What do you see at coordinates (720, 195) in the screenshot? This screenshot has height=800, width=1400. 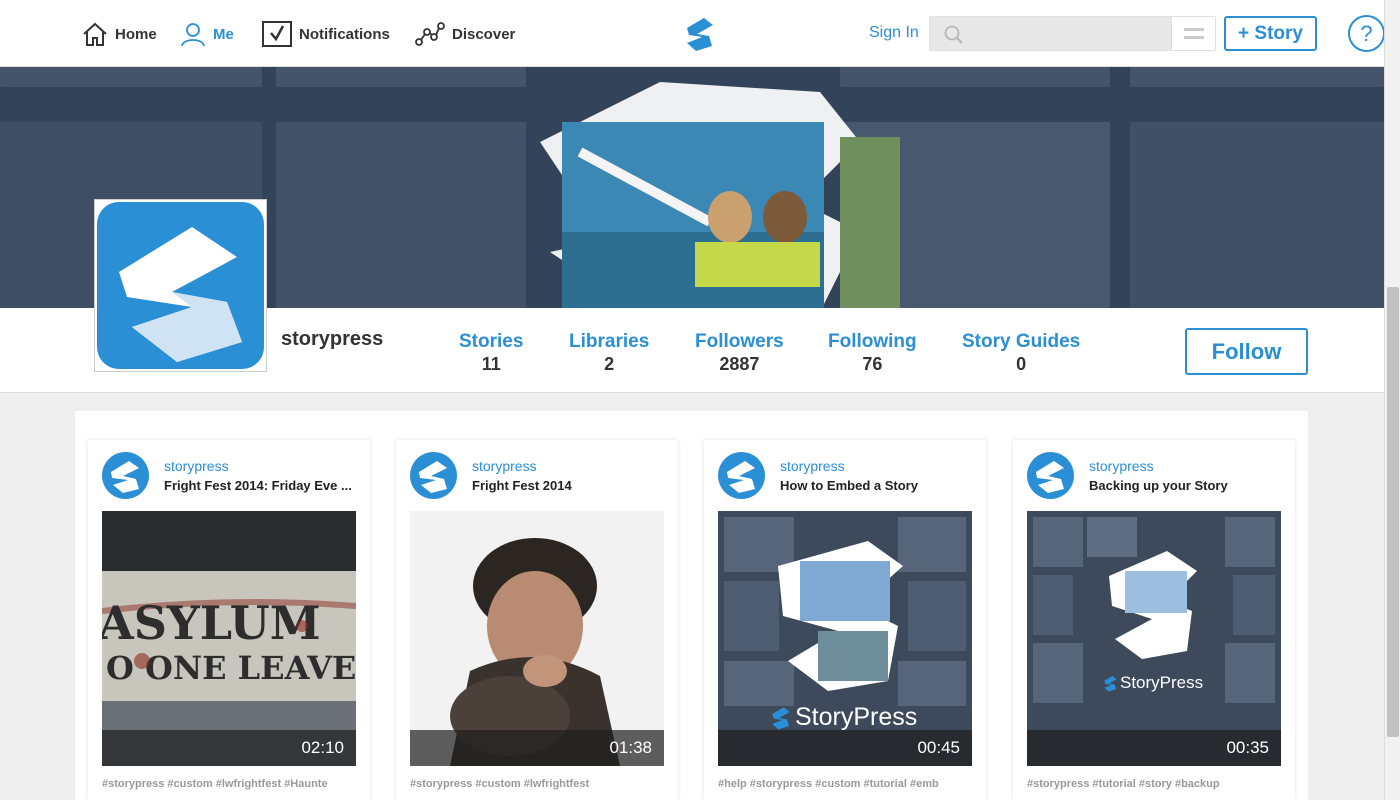 I see `banner-storypress-emblem` at bounding box center [720, 195].